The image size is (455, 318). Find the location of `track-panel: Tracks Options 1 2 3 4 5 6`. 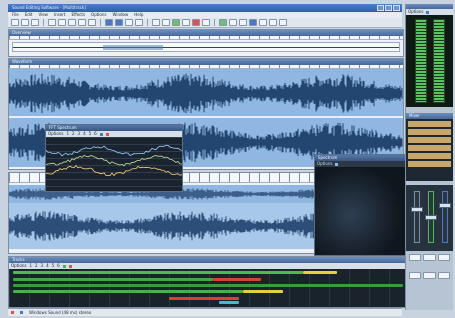

track-panel: Tracks Options 1 2 3 4 5 6 is located at coordinates (207, 282).